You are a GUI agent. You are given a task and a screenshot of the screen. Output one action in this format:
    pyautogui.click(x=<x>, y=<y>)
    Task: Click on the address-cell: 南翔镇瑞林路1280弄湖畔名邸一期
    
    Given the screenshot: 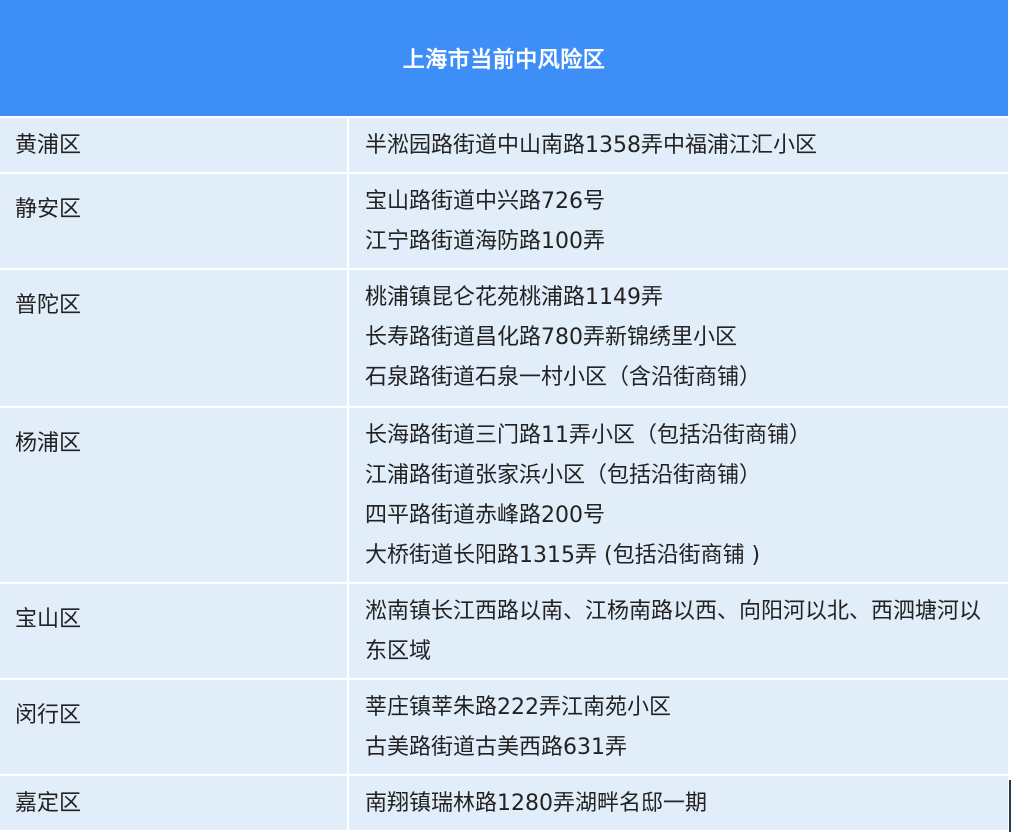 What is the action you would take?
    pyautogui.click(x=678, y=803)
    